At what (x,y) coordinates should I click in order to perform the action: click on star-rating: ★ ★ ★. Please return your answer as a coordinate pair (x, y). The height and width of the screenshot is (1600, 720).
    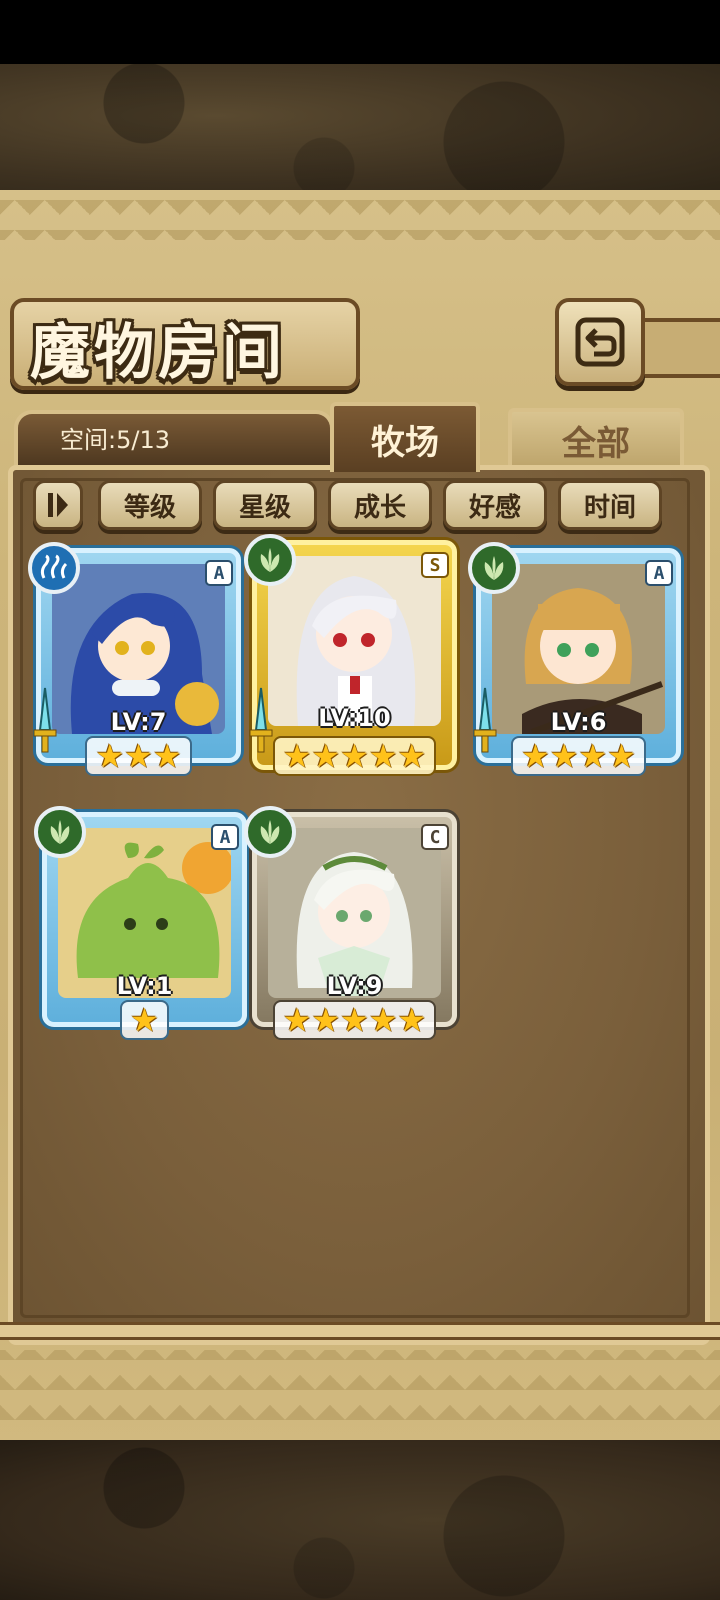
    Looking at the image, I should click on (138, 756).